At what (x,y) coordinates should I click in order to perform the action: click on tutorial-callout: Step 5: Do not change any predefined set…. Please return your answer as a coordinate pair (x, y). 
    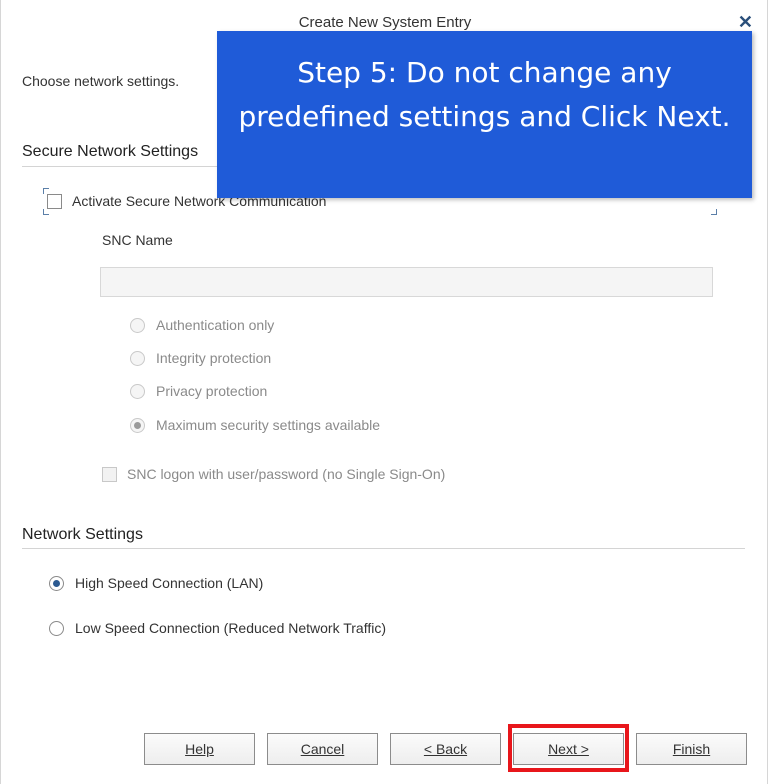
    Looking at the image, I should click on (484, 114).